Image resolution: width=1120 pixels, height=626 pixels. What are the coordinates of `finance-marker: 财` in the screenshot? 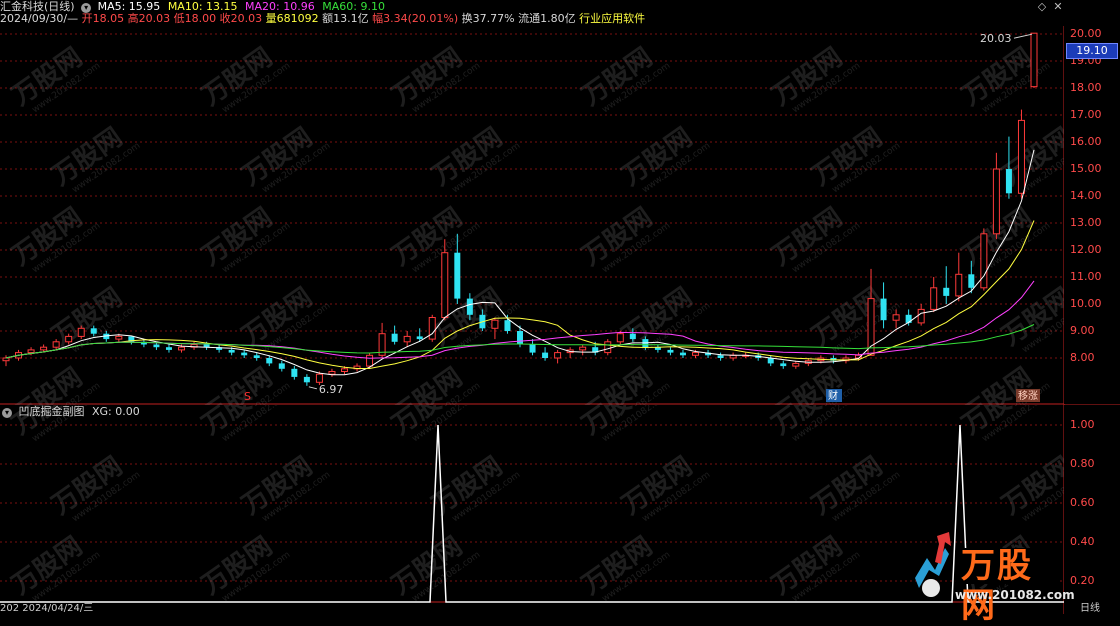 It's located at (833, 395).